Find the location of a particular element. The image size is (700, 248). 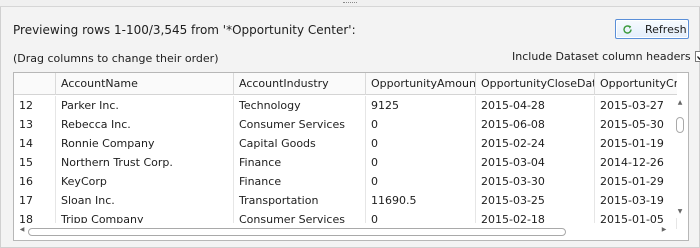

refresh-icon is located at coordinates (627, 29).